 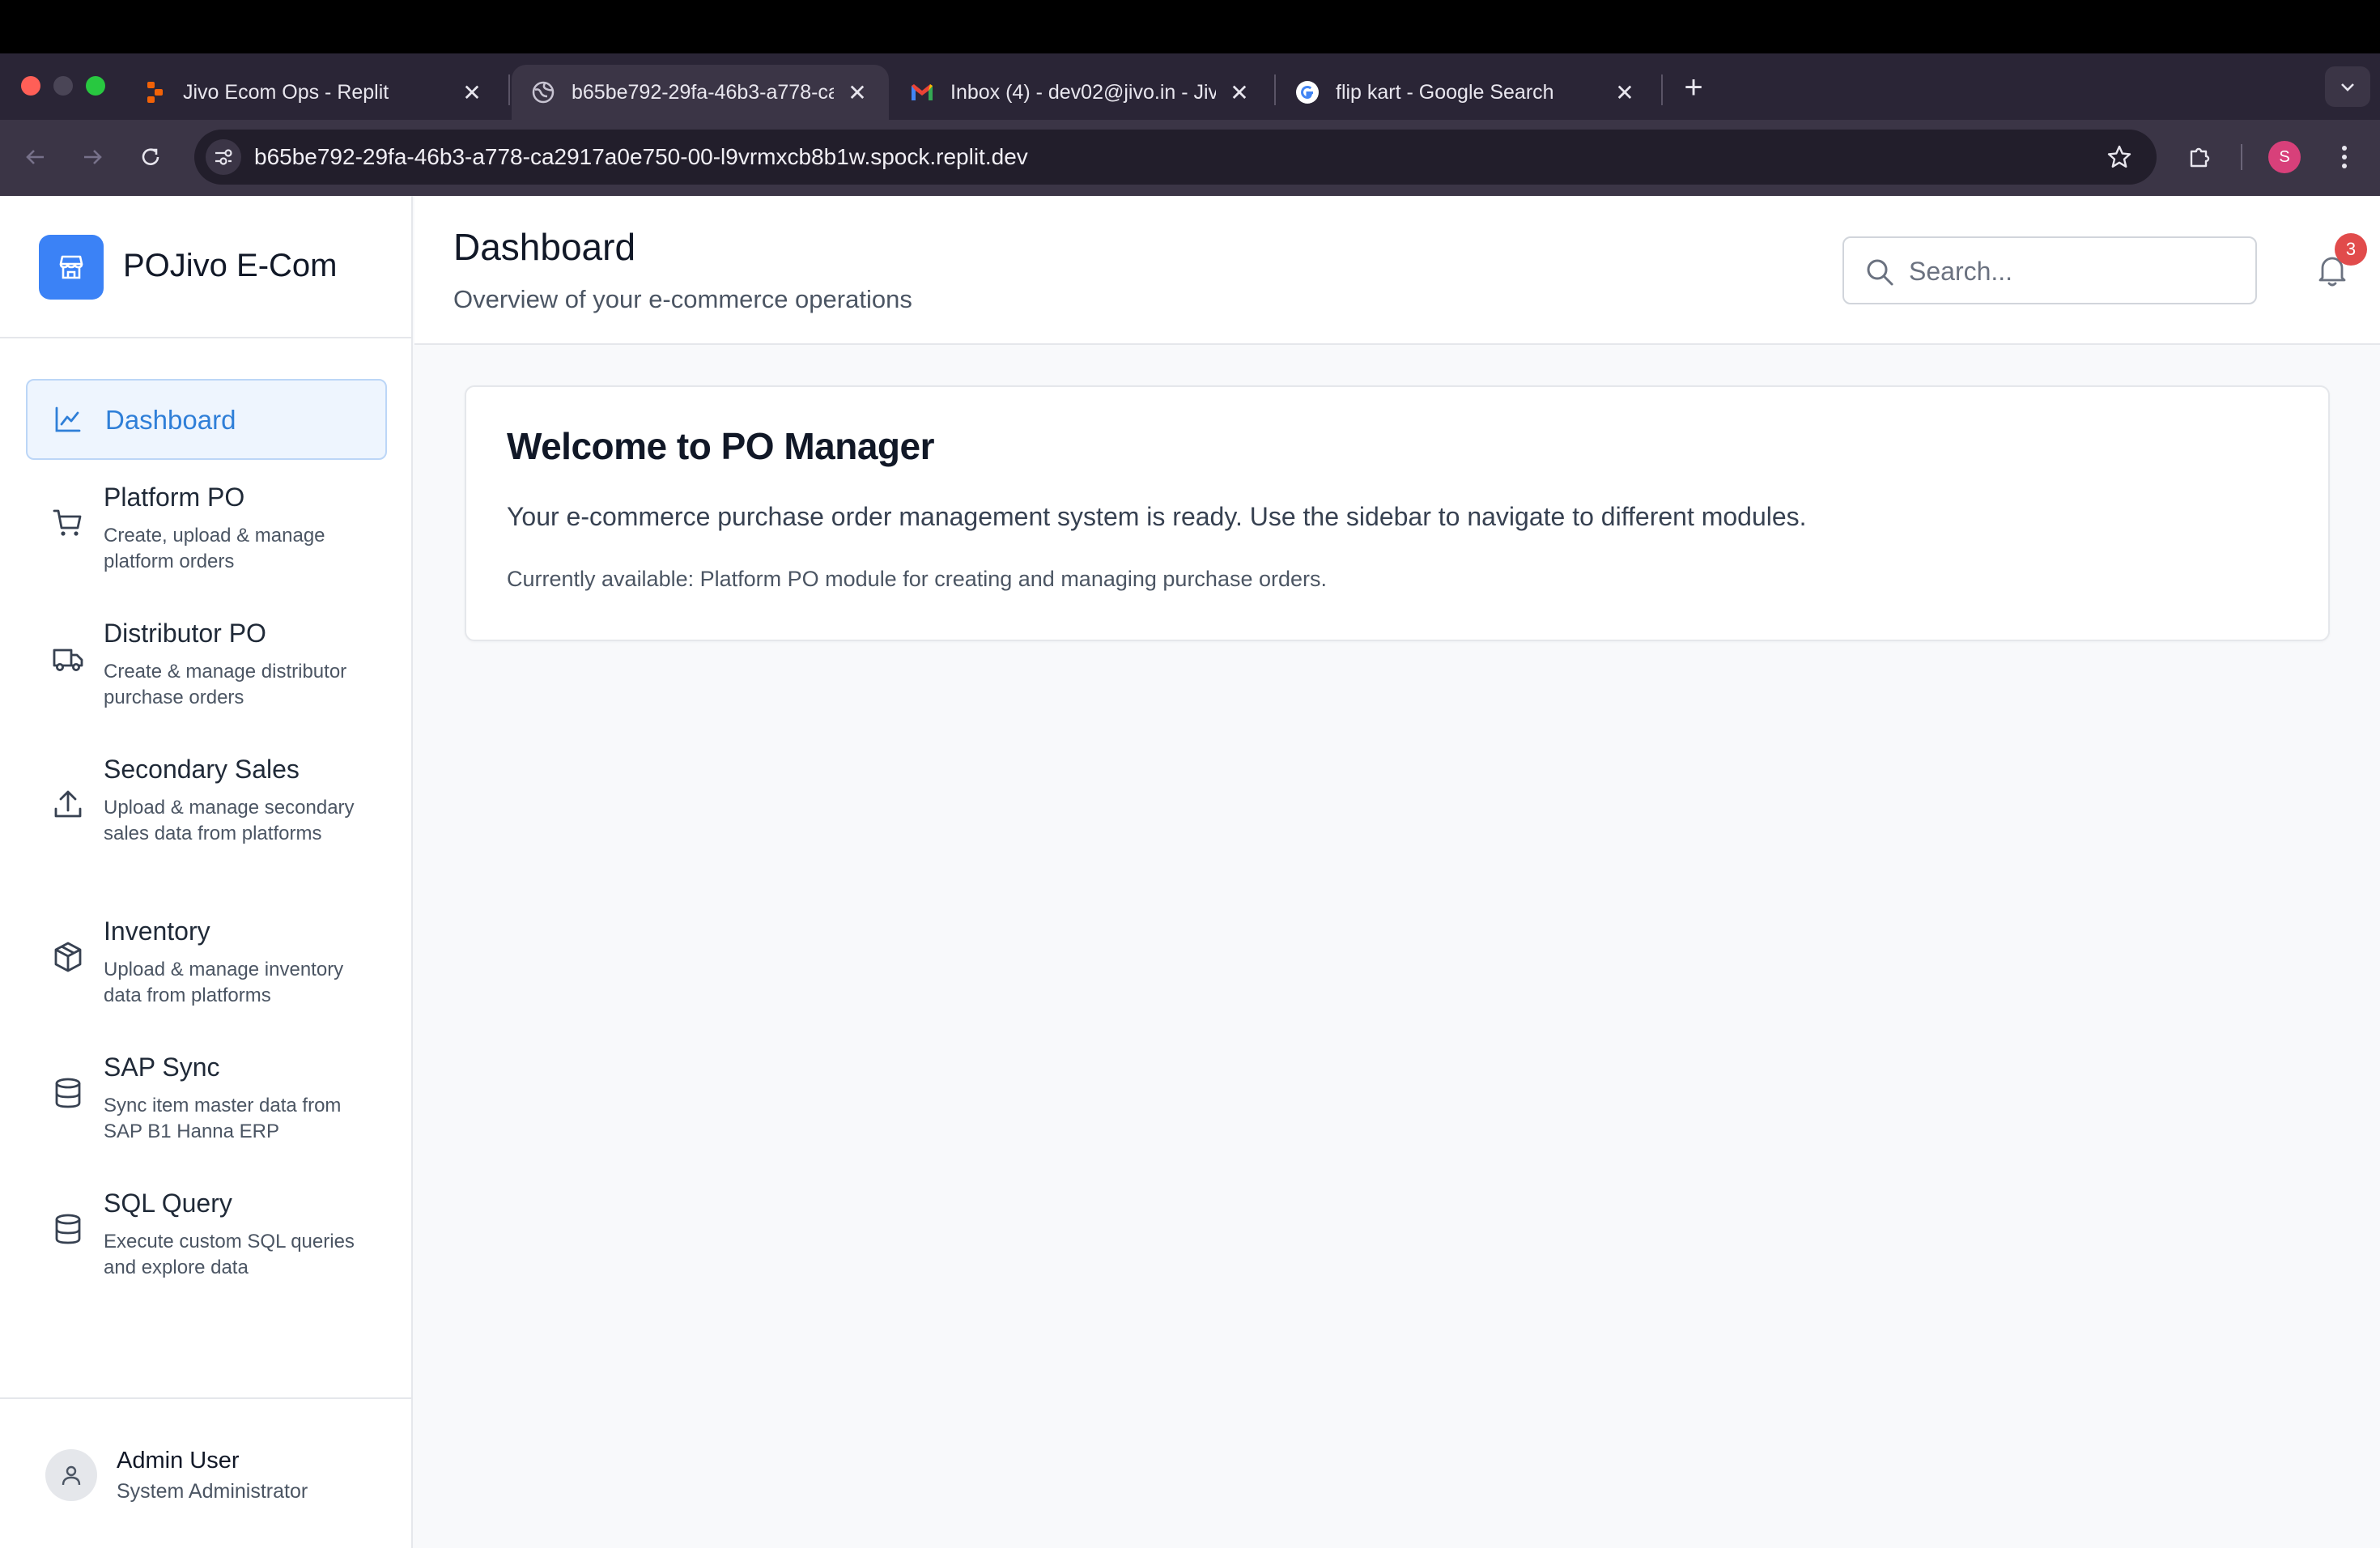 What do you see at coordinates (63, 86) in the screenshot?
I see `window-minimize-button` at bounding box center [63, 86].